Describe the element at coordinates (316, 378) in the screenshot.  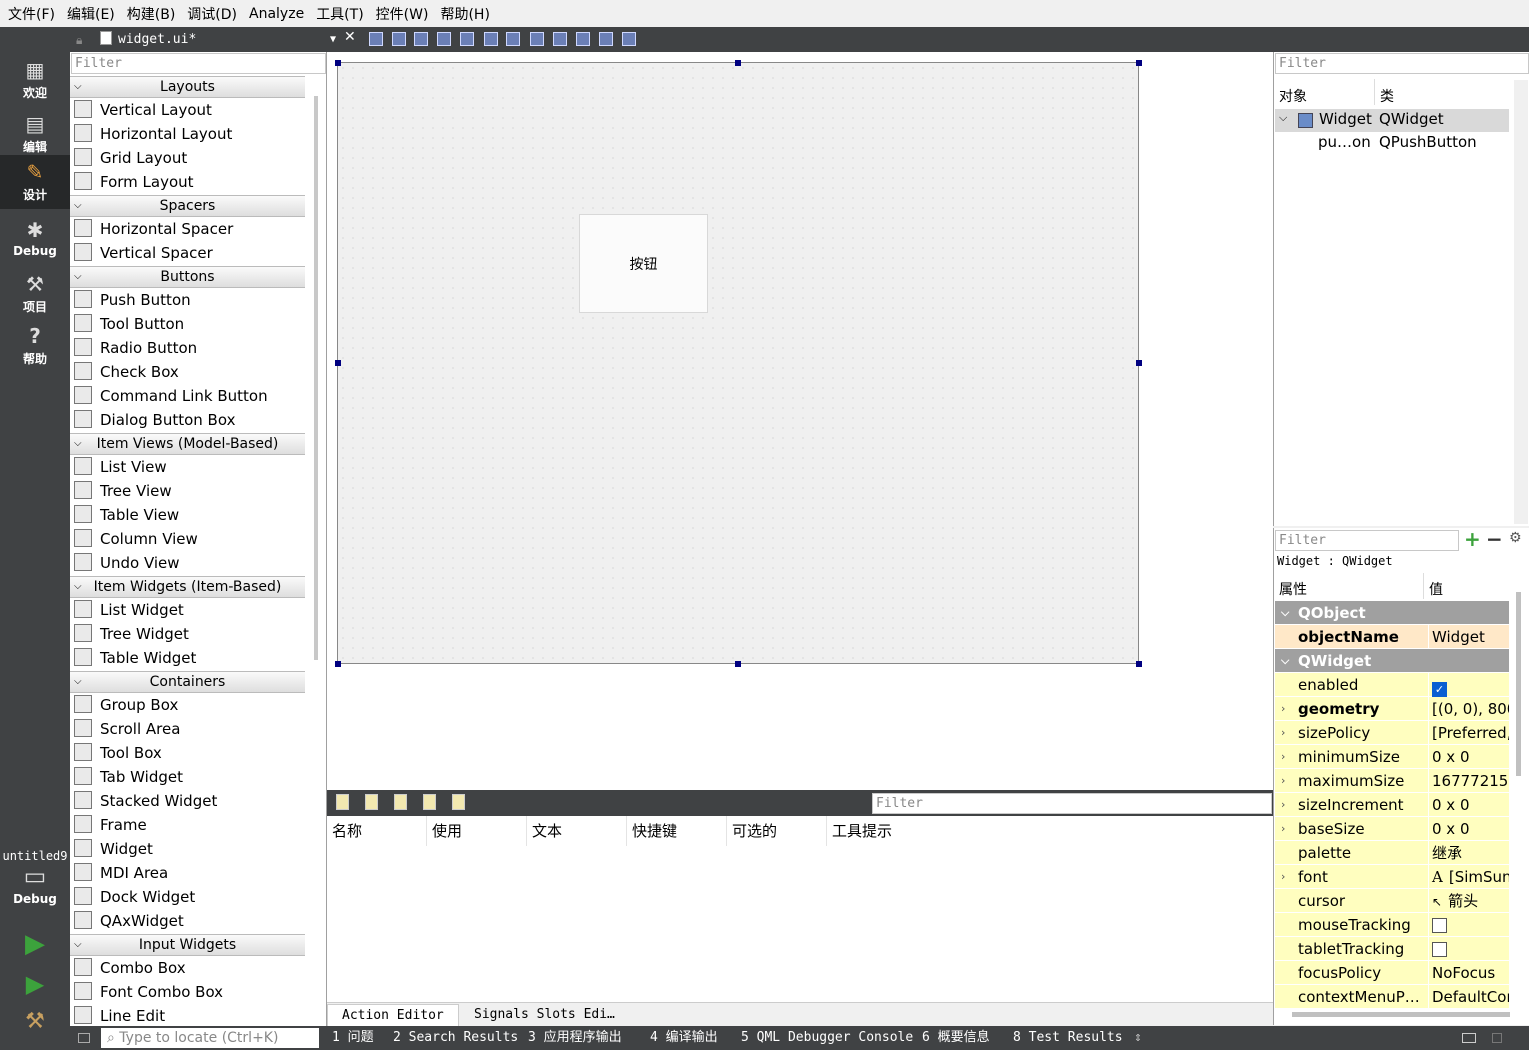
I see `widget-box-scrollbar` at that location.